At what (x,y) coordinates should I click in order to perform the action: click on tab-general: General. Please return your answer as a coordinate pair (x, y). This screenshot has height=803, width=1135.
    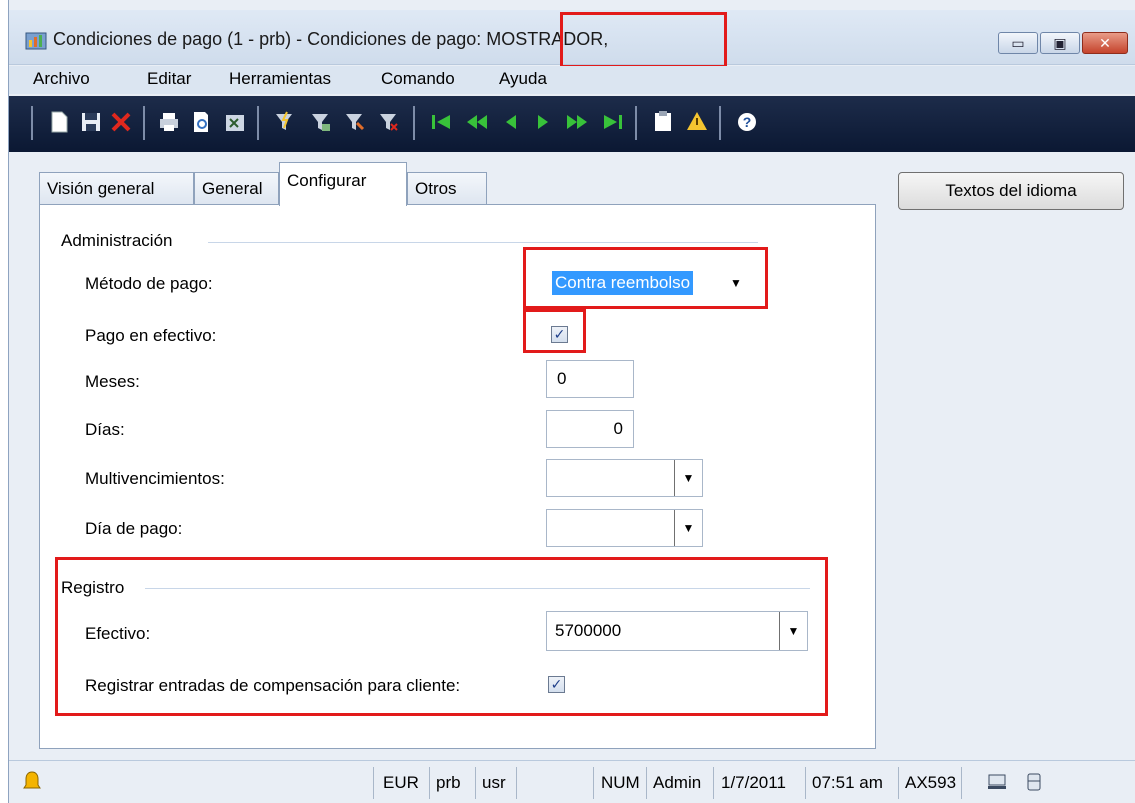
    Looking at the image, I should click on (236, 188).